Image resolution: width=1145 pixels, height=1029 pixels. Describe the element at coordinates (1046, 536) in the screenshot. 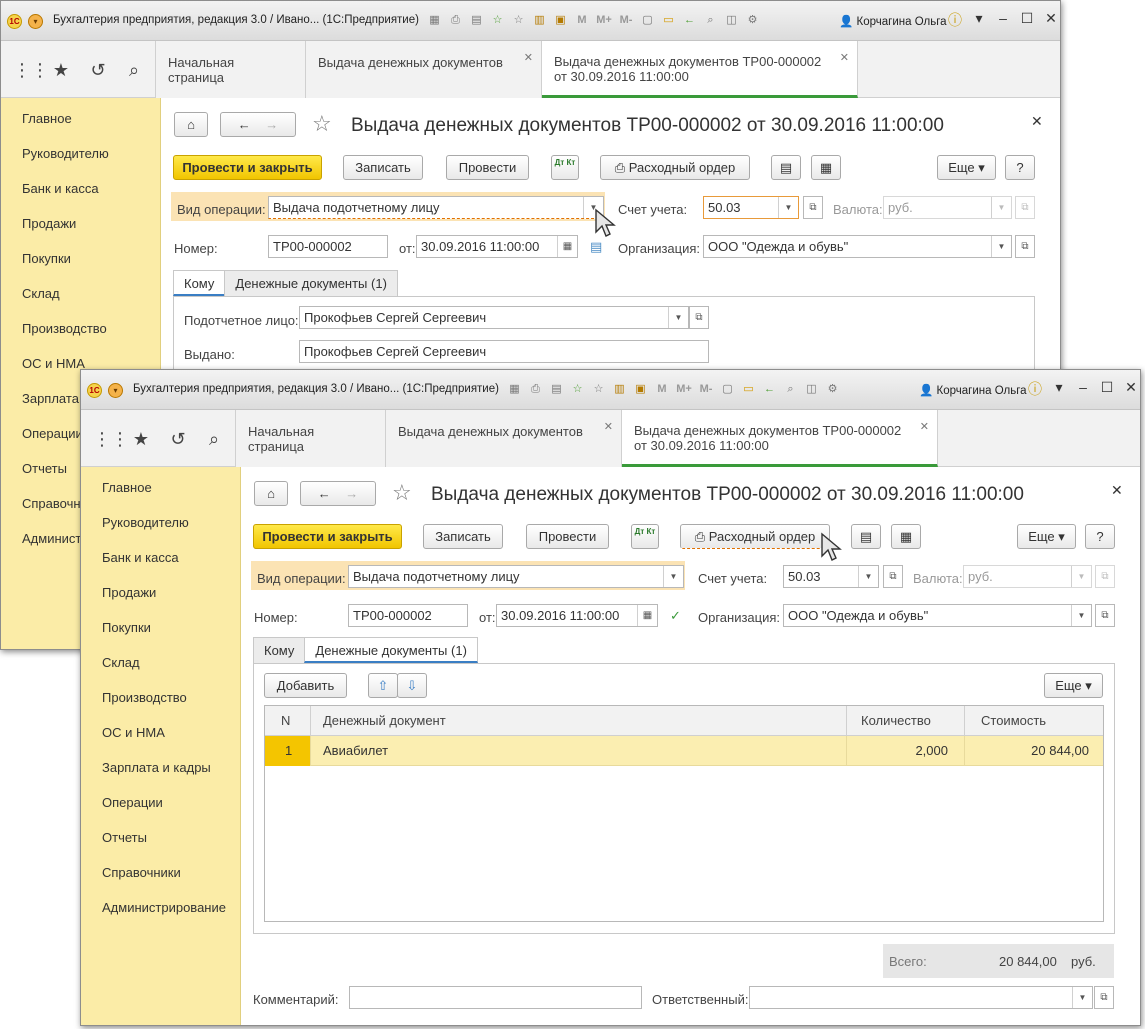

I see `more-button: Еще ▾` at that location.